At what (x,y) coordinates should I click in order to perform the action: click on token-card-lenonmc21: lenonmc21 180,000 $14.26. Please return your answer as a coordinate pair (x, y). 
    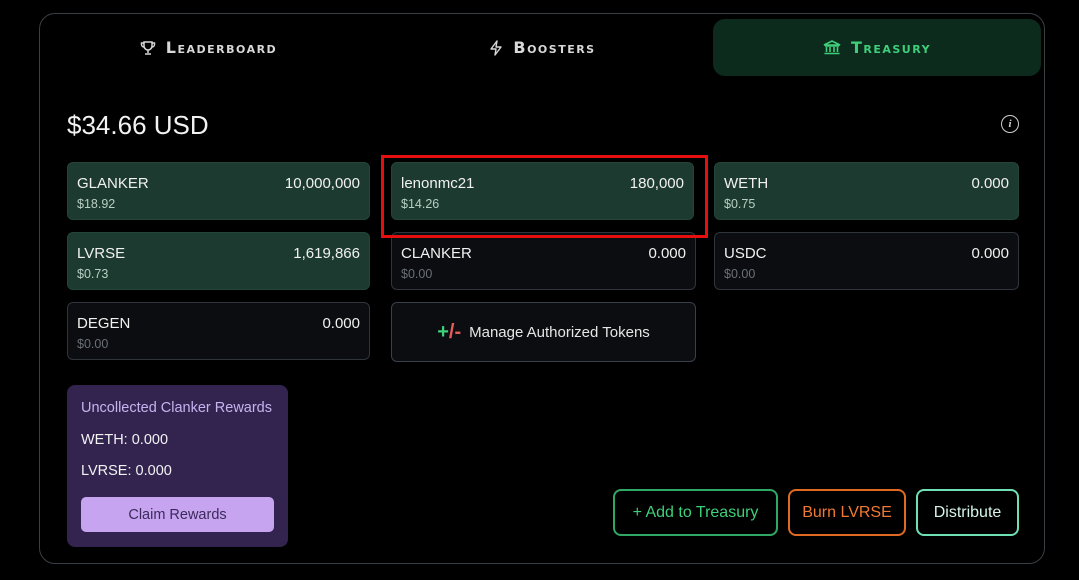
    Looking at the image, I should click on (542, 191).